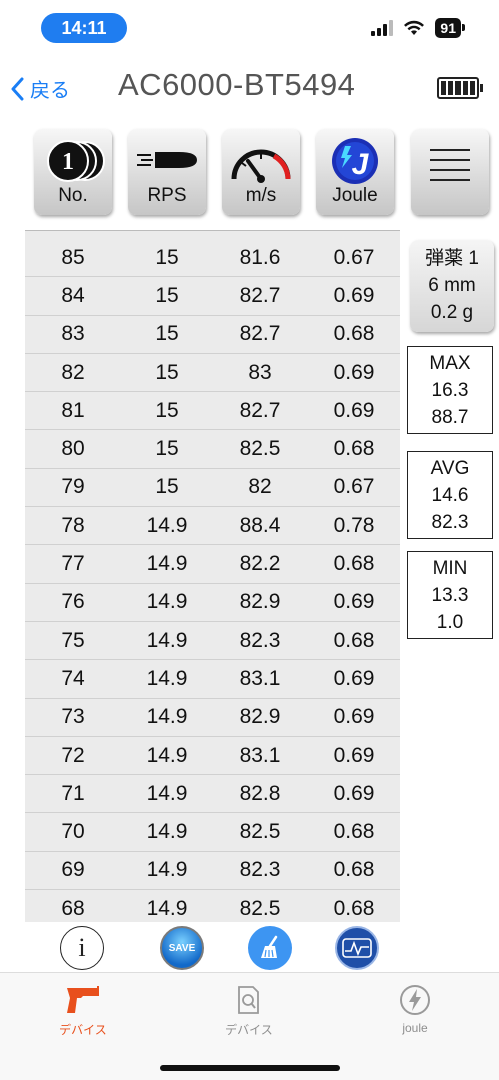  I want to click on coins-icon: 1, so click(76, 161).